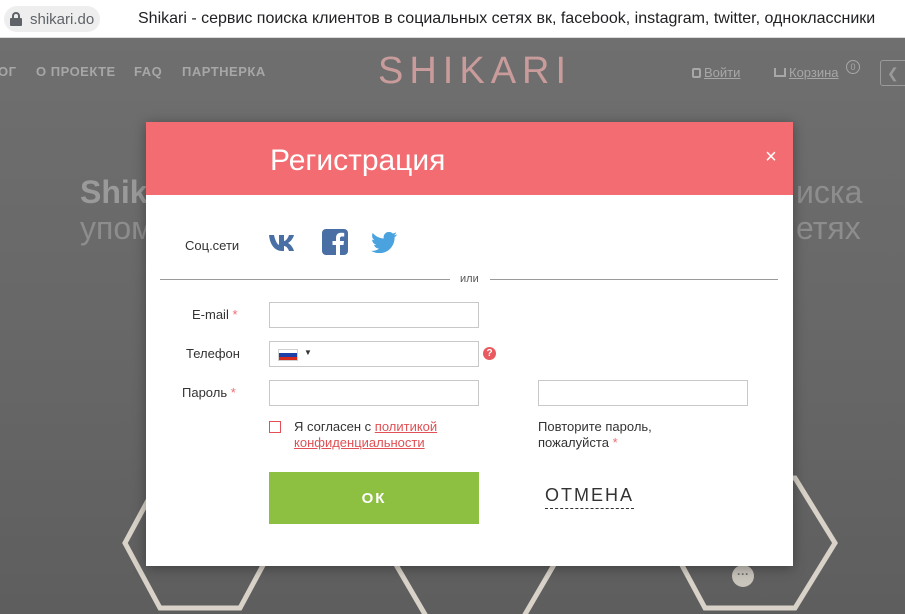 The height and width of the screenshot is (614, 905). I want to click on agree-checkbox, so click(275, 427).